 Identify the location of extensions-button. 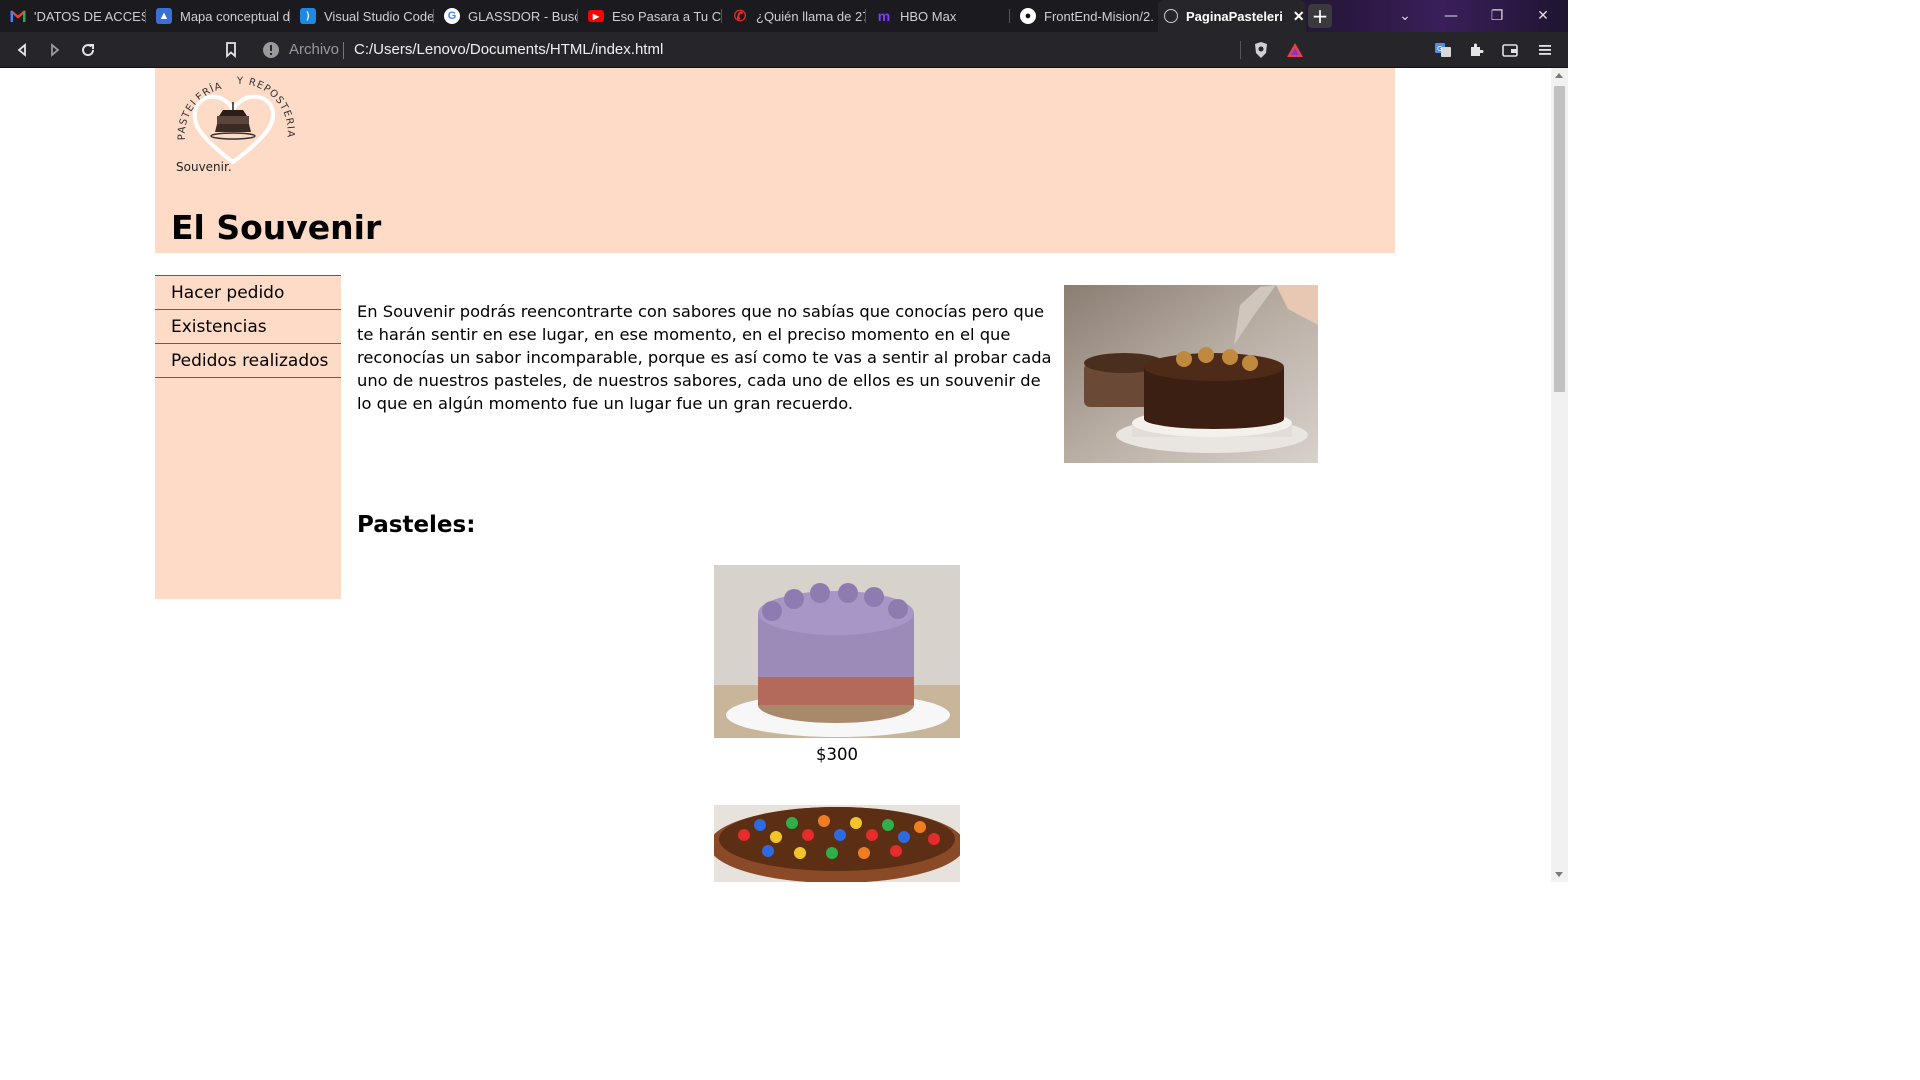
(1476, 50).